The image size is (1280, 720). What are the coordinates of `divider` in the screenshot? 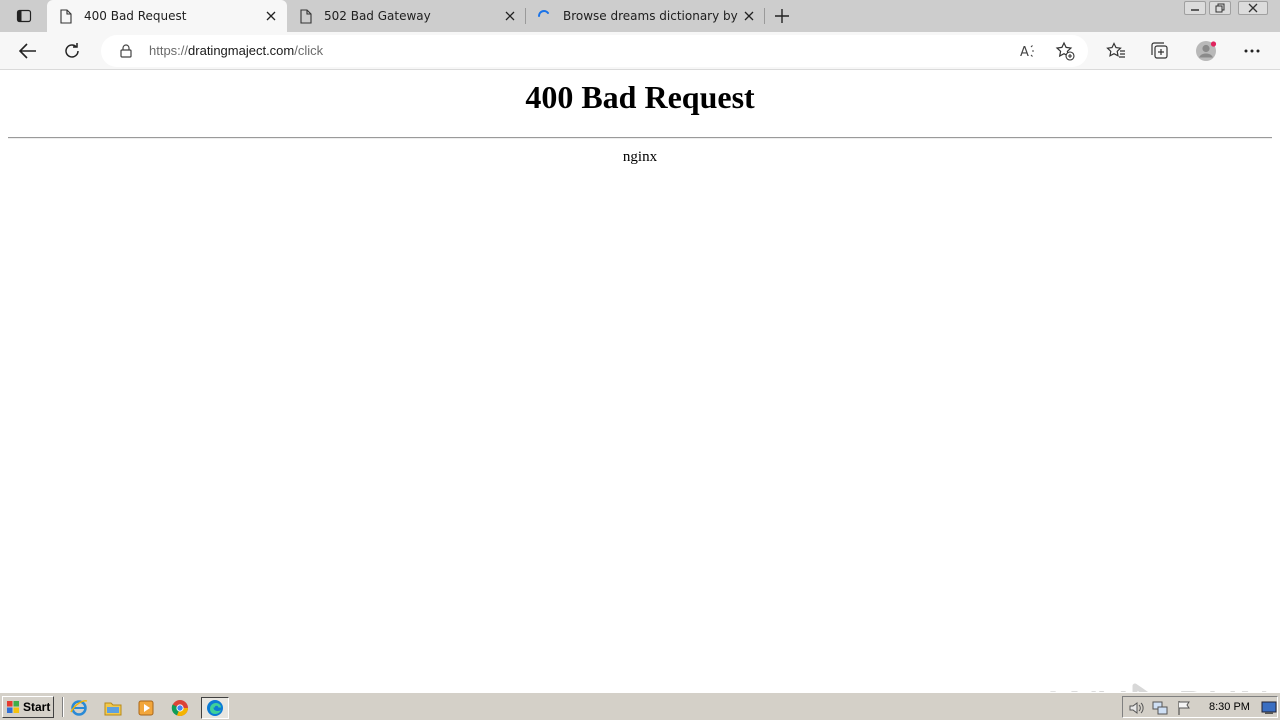 It's located at (640, 138).